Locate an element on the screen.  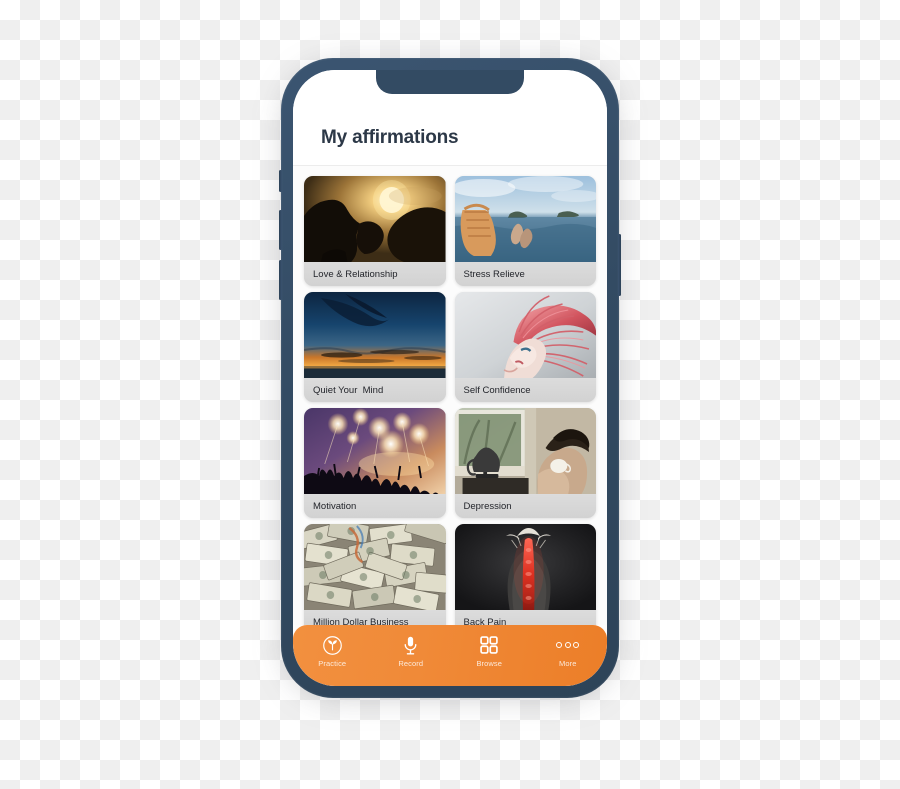
three-dots-icon is located at coordinates (568, 645).